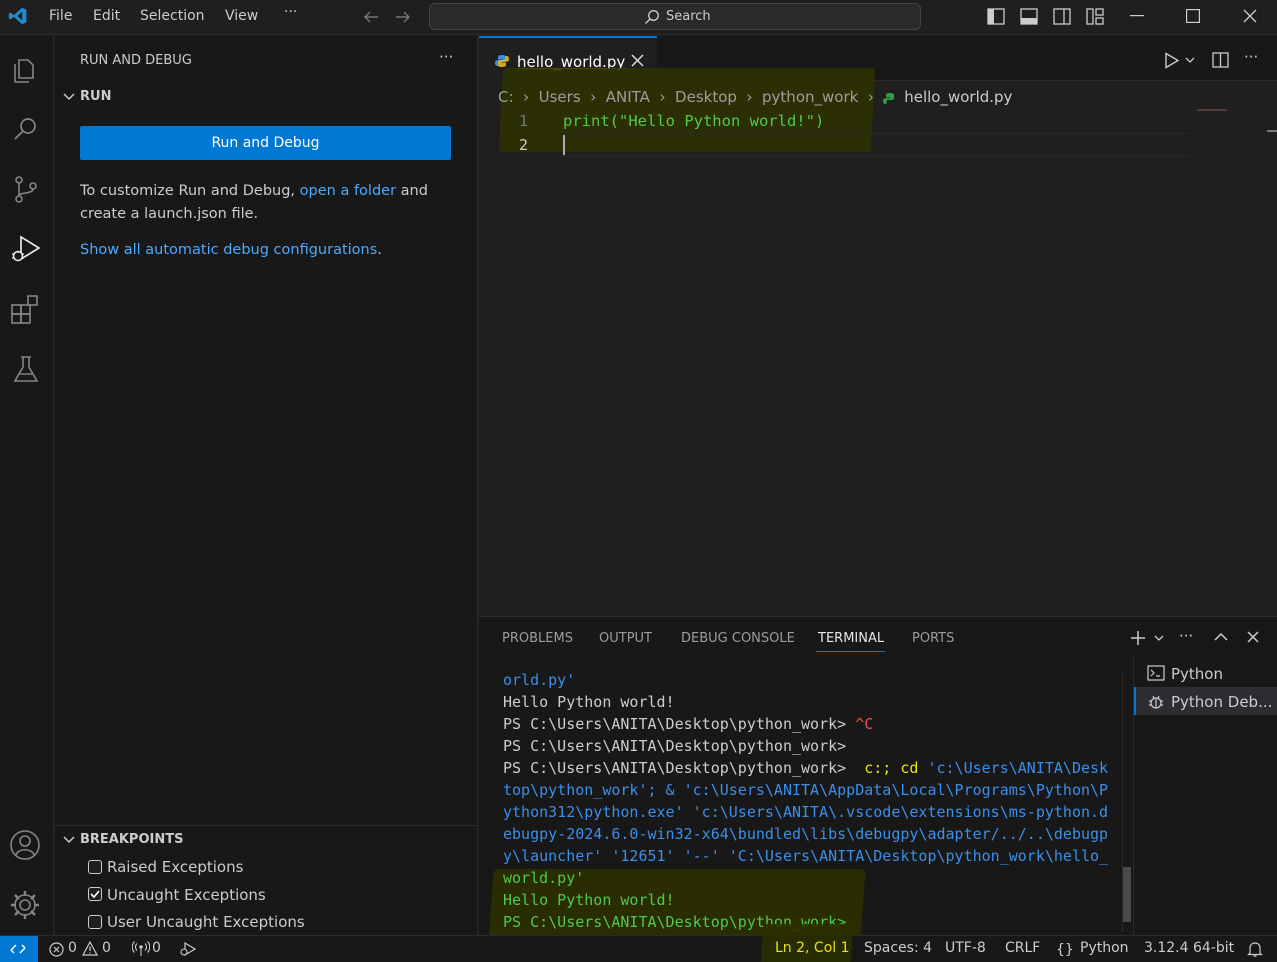  Describe the element at coordinates (810, 97) in the screenshot. I see `breadcrumb-python-work: python_work` at that location.